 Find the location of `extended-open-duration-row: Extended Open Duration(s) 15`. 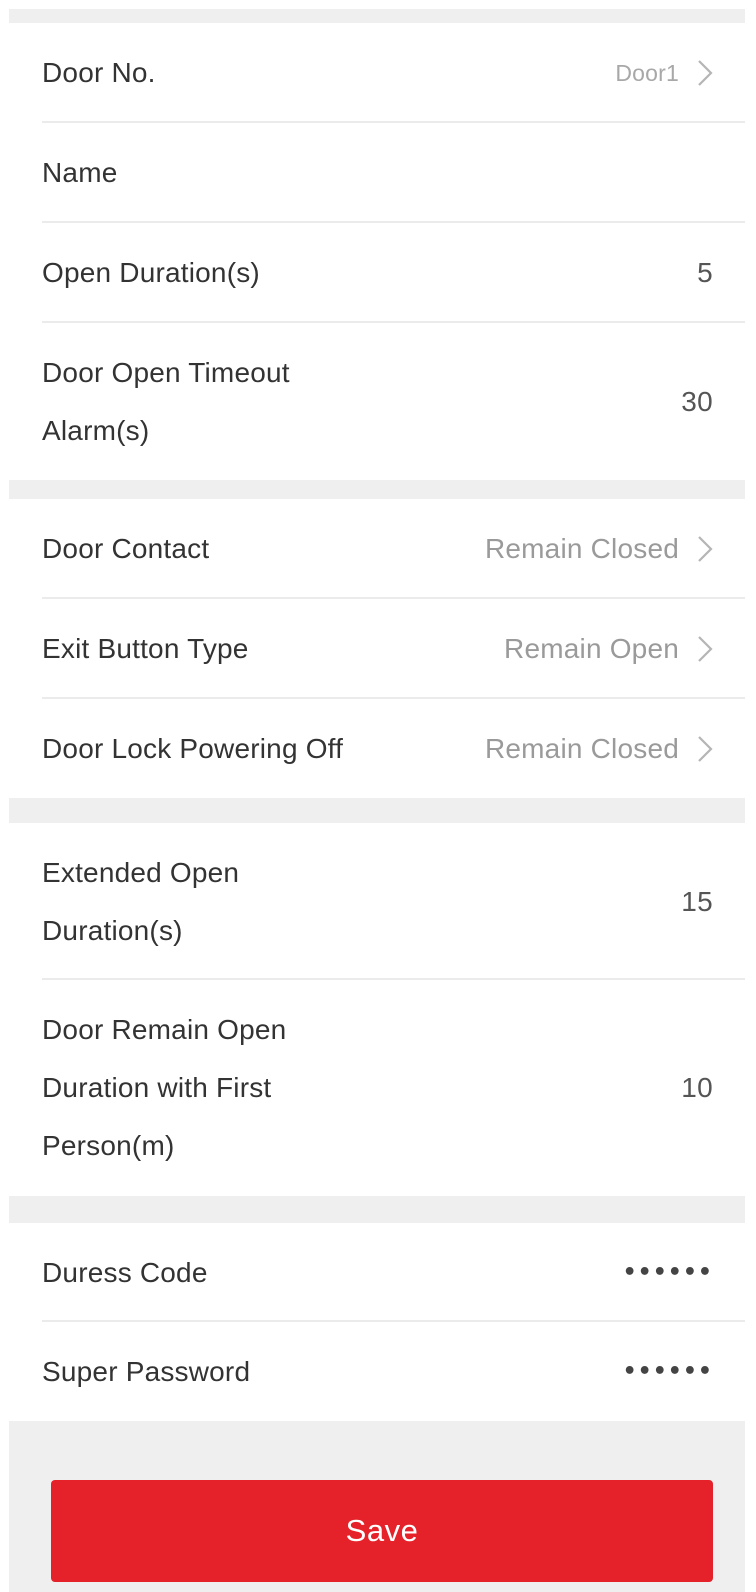

extended-open-duration-row: Extended Open Duration(s) 15 is located at coordinates (377, 901).